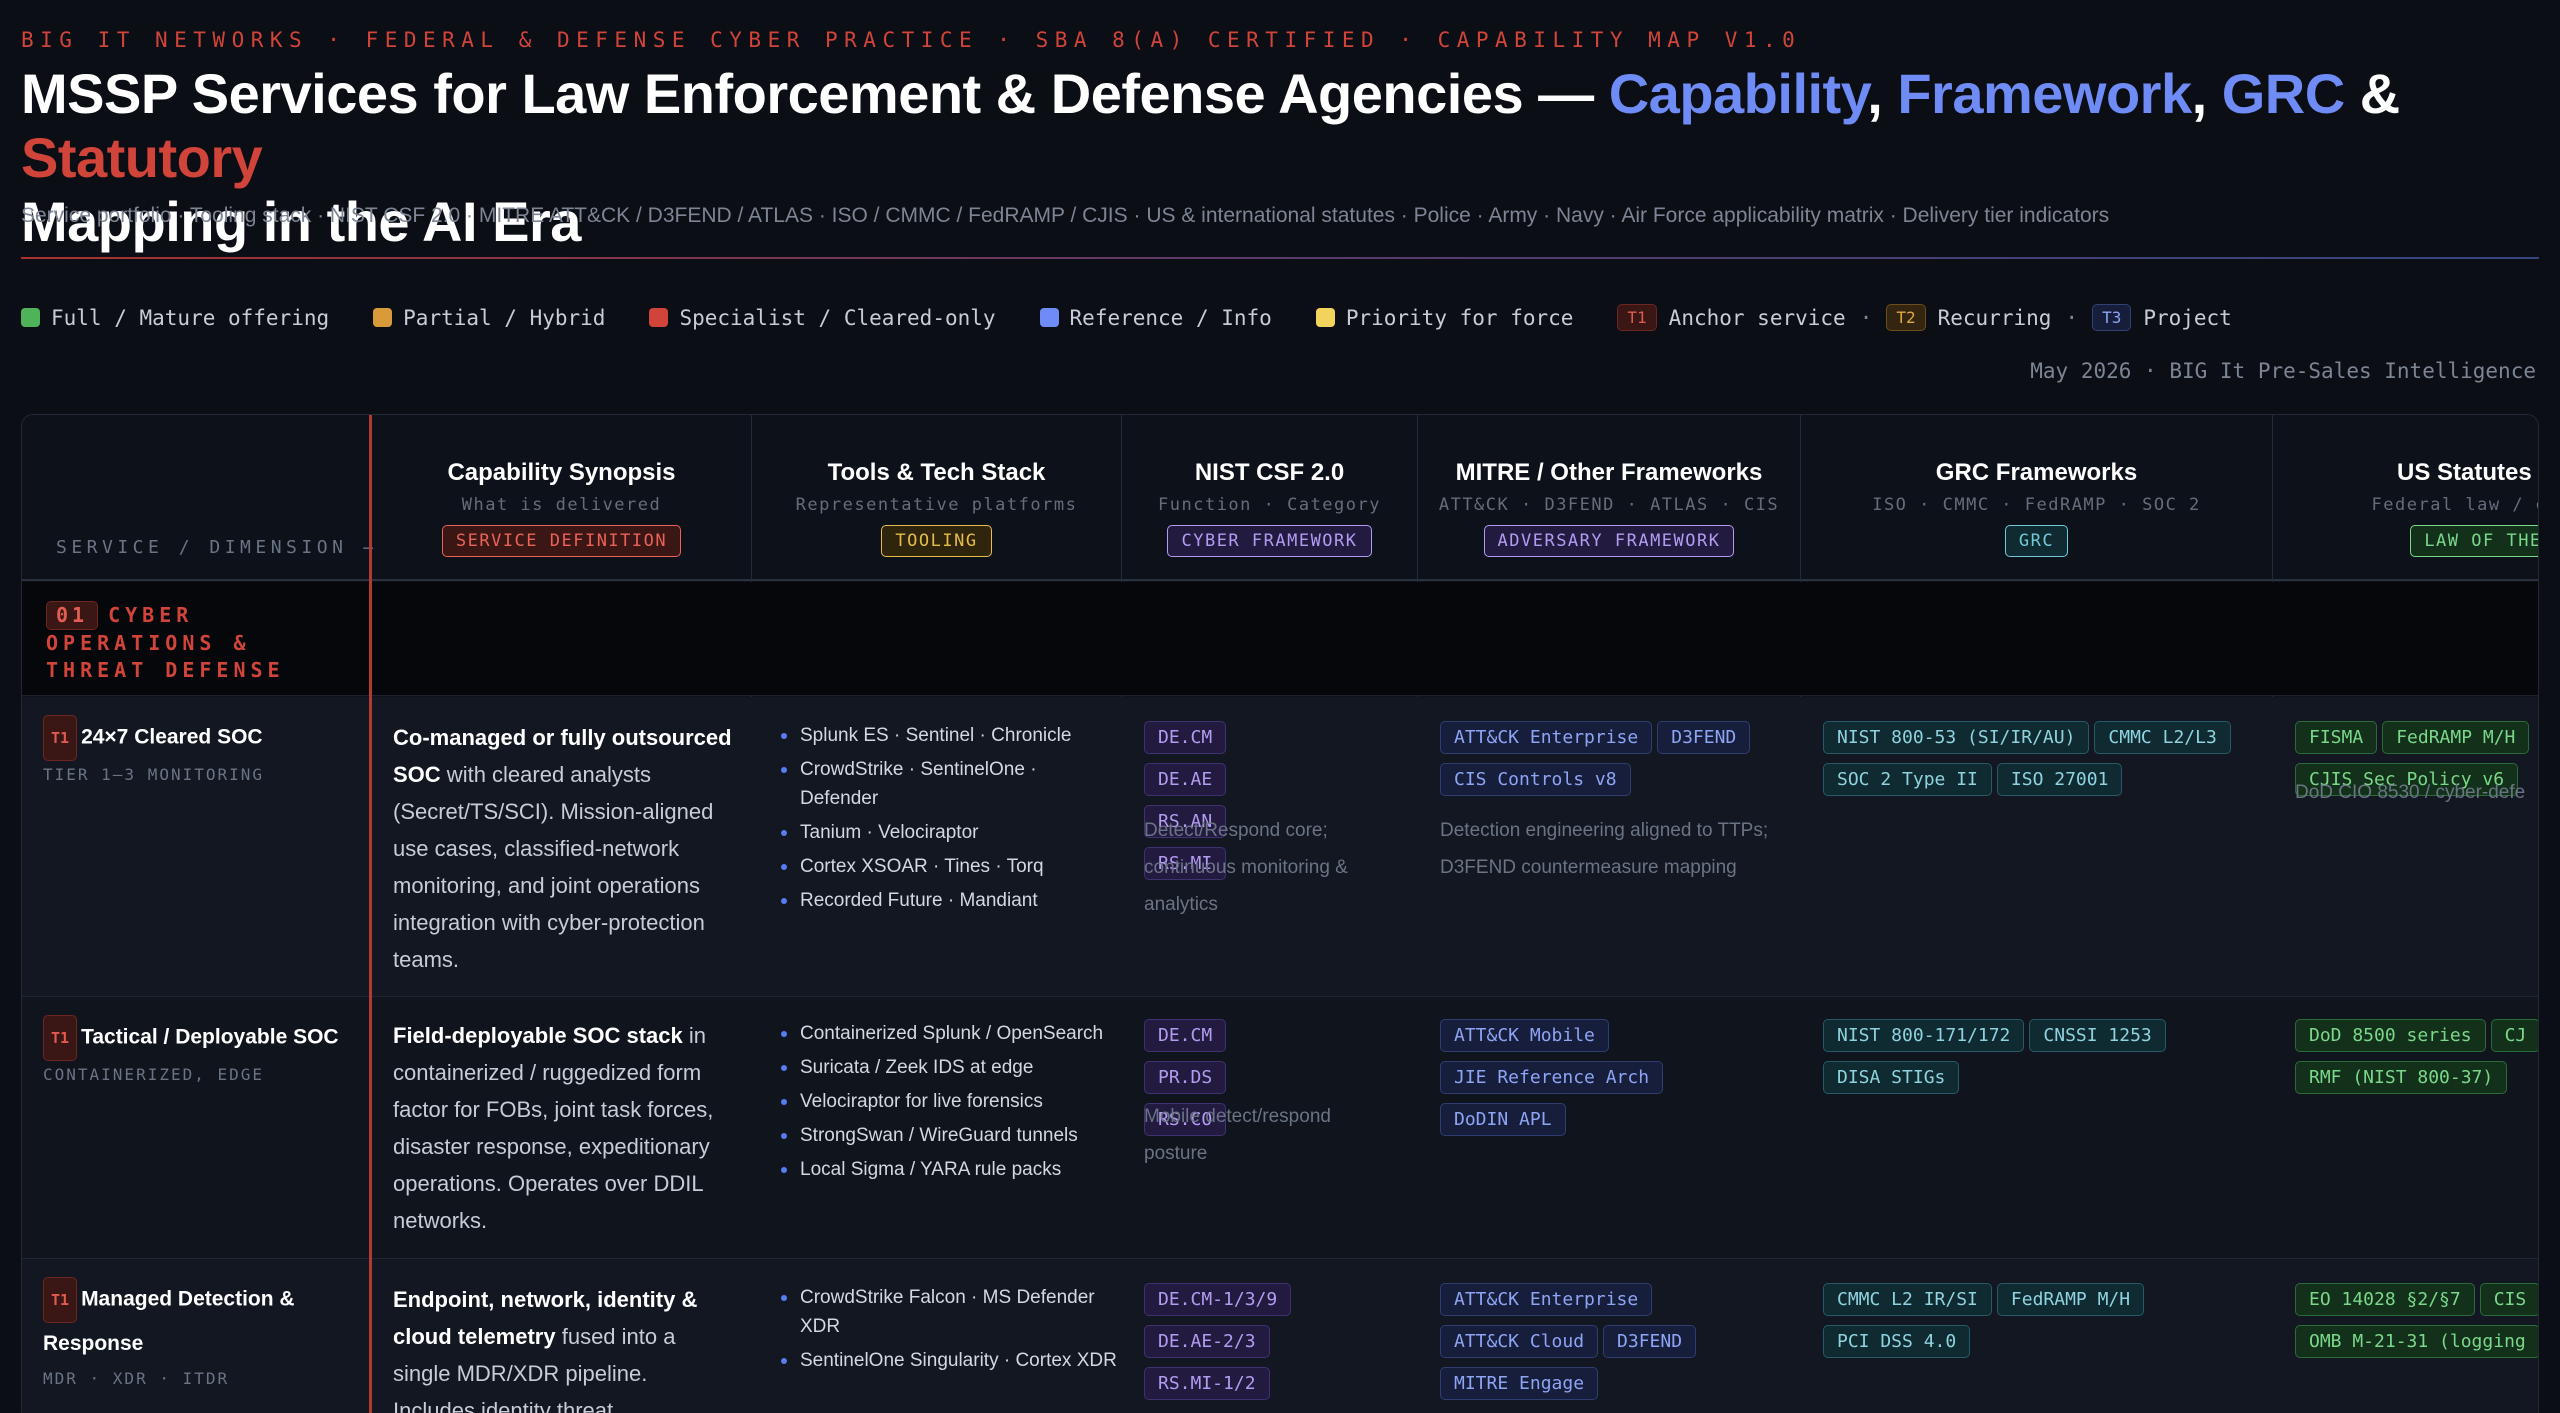 This screenshot has width=2560, height=1413. I want to click on statute-chip: OMB M-21-31 (logging, so click(2416, 1341).